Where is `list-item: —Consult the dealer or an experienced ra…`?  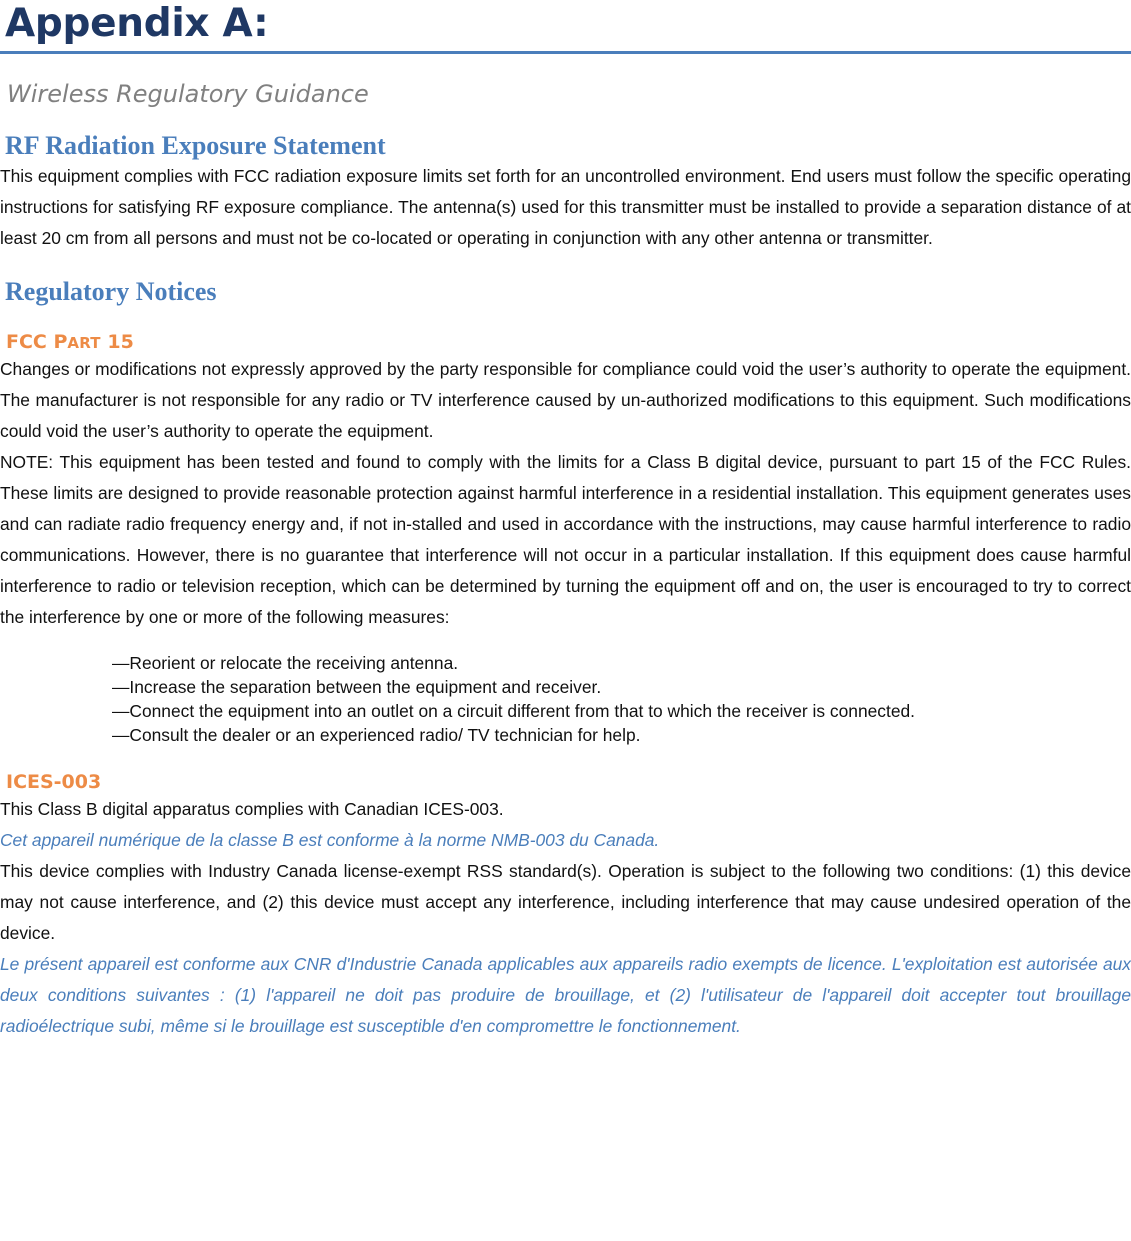 list-item: —Consult the dealer or an experienced ra… is located at coordinates (376, 735).